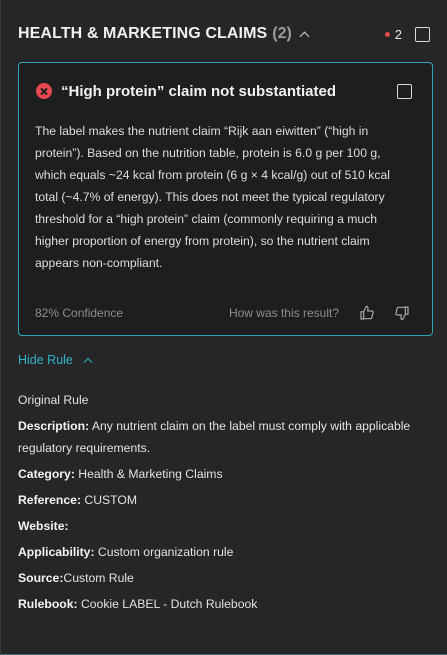 The height and width of the screenshot is (655, 447). What do you see at coordinates (45, 360) in the screenshot?
I see `hide-rule-label: Hide Rule` at bounding box center [45, 360].